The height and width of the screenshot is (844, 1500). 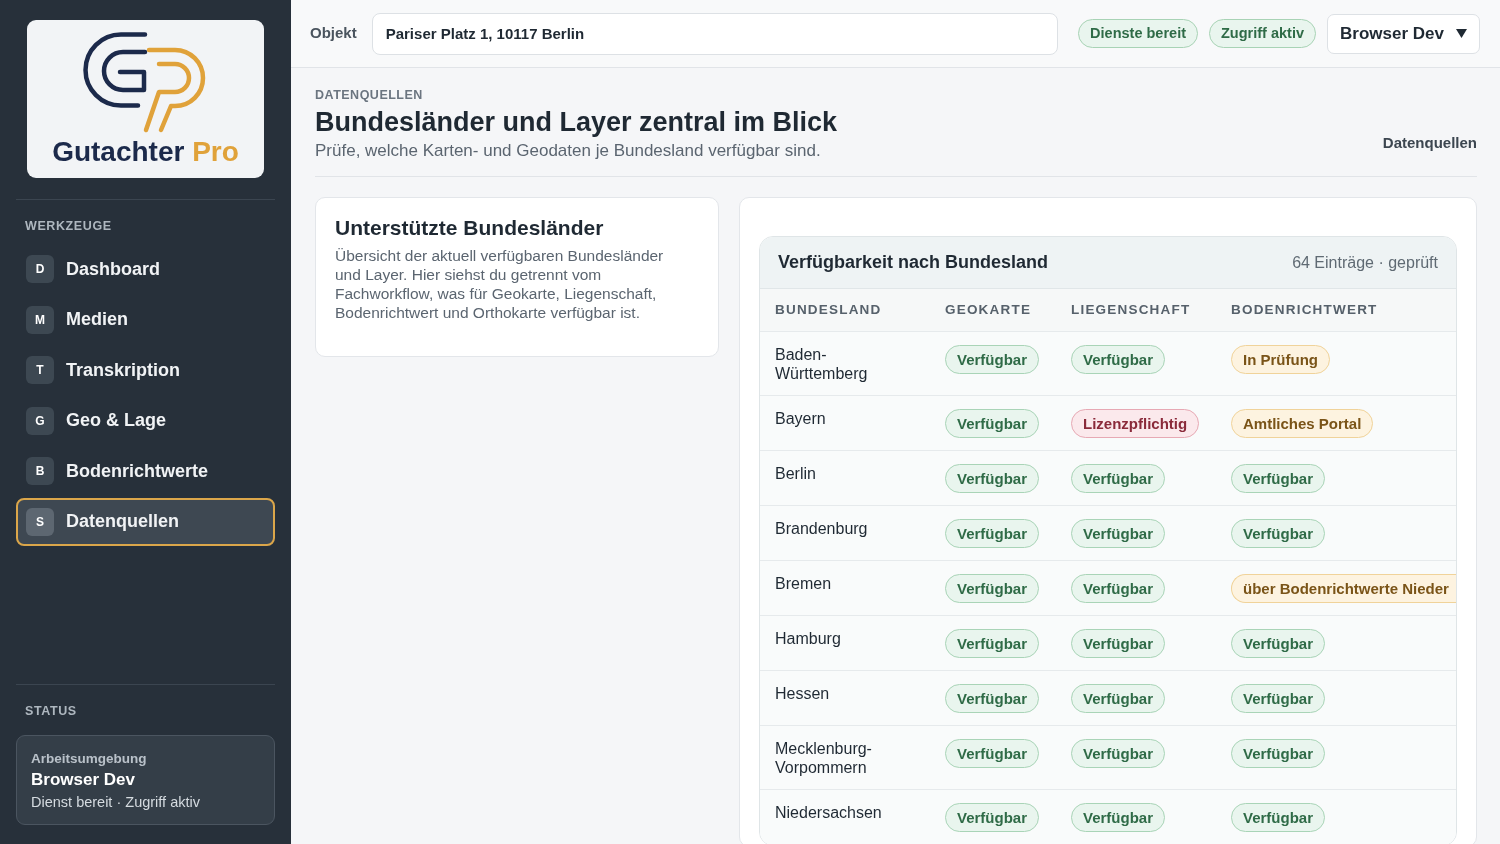 What do you see at coordinates (470, 228) in the screenshot?
I see `card-title: Unterstützte Bundesländer` at bounding box center [470, 228].